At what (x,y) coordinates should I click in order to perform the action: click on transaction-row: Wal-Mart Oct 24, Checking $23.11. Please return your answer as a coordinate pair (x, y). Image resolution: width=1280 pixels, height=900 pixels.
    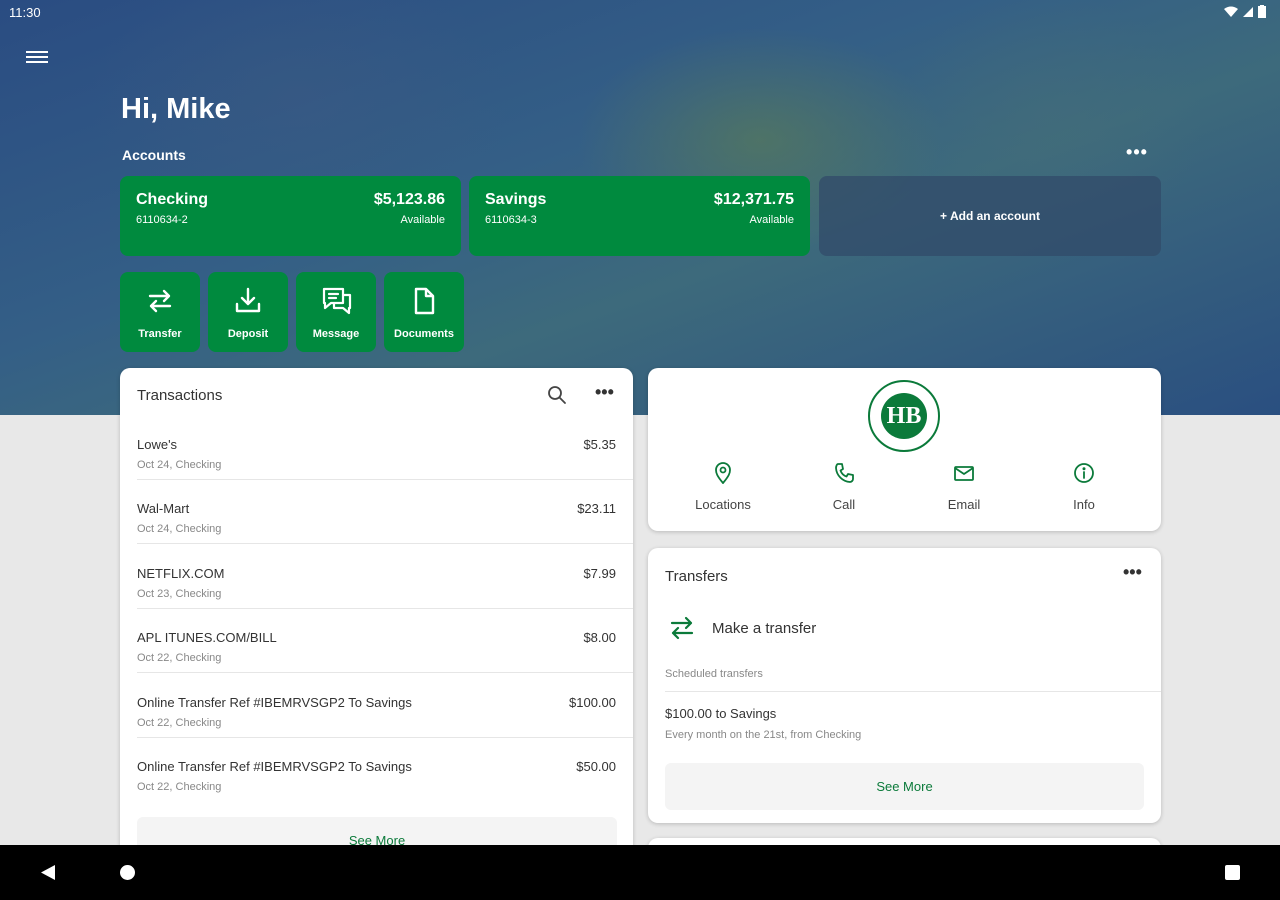
    Looking at the image, I should click on (376, 533).